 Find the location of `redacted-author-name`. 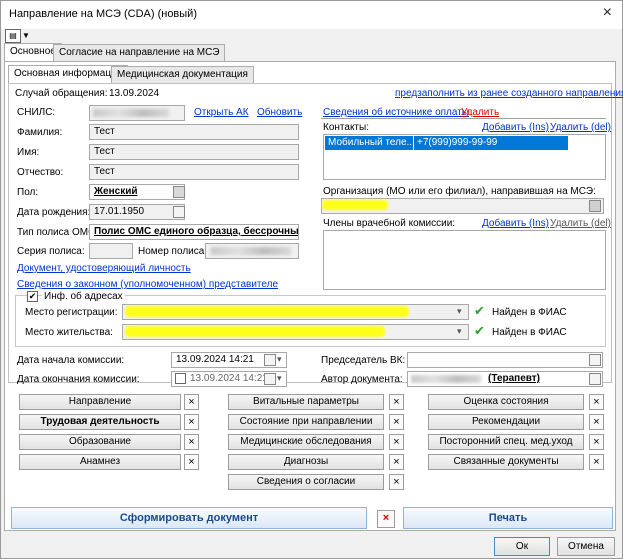

redacted-author-name is located at coordinates (446, 379).